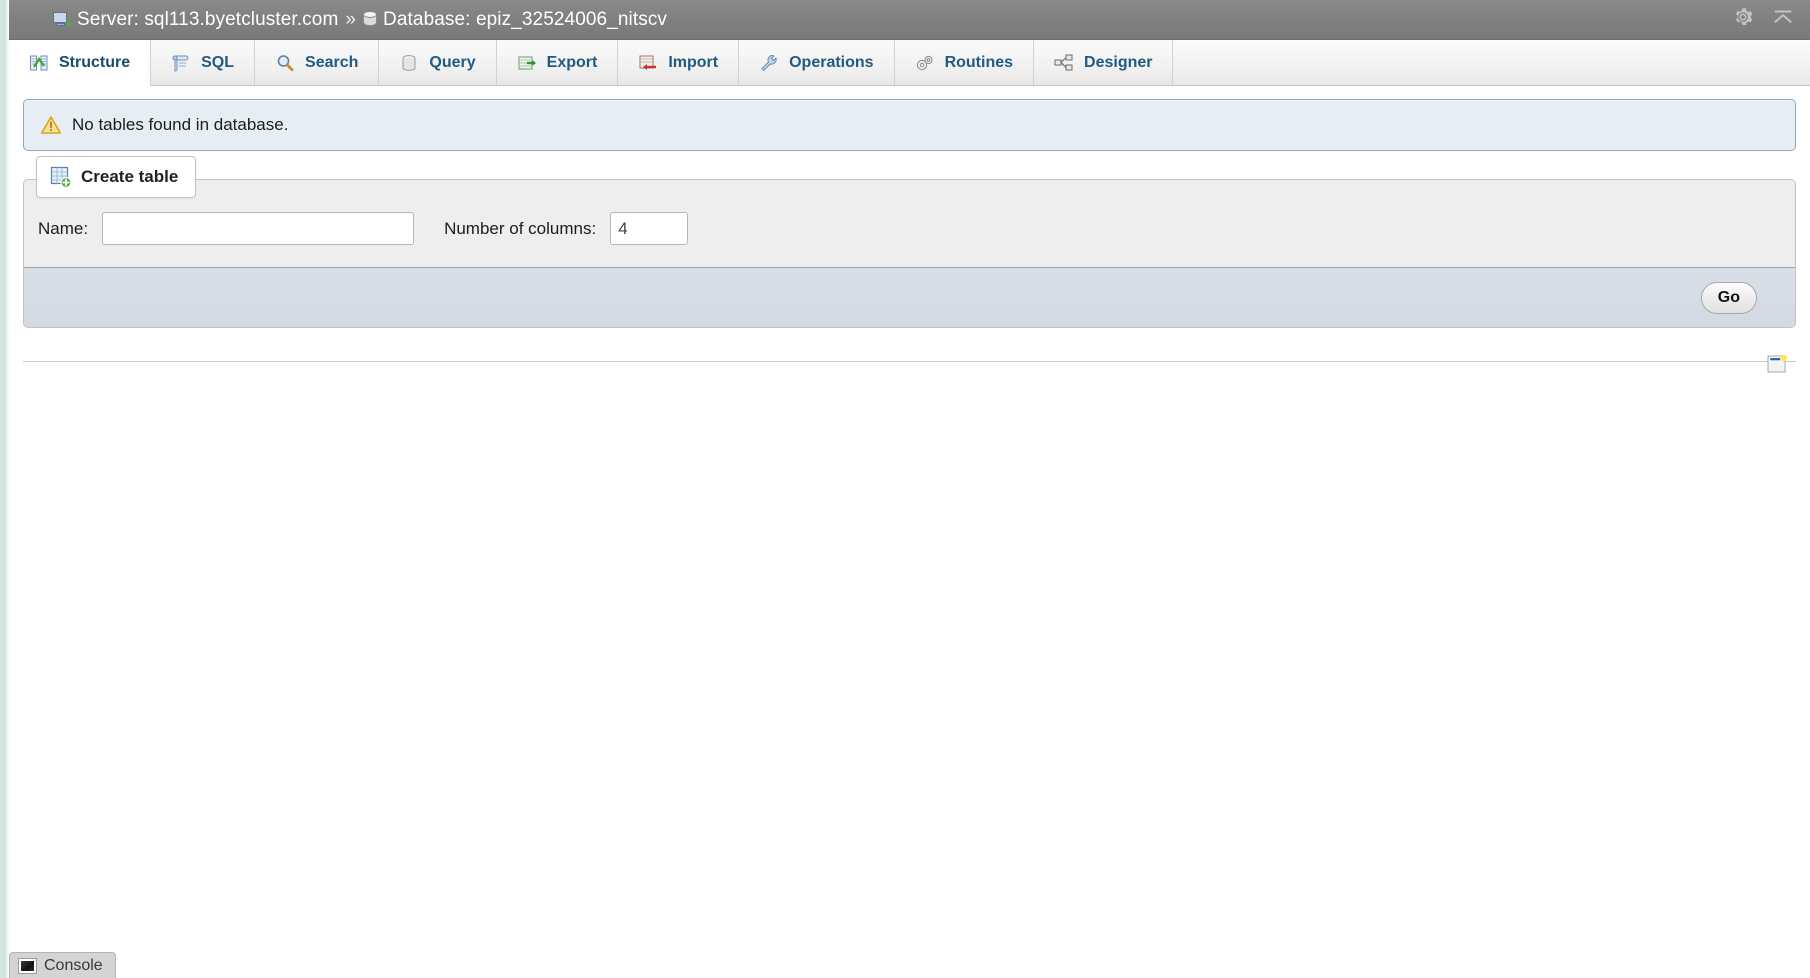 This screenshot has width=1810, height=978. I want to click on wrench-icon, so click(769, 63).